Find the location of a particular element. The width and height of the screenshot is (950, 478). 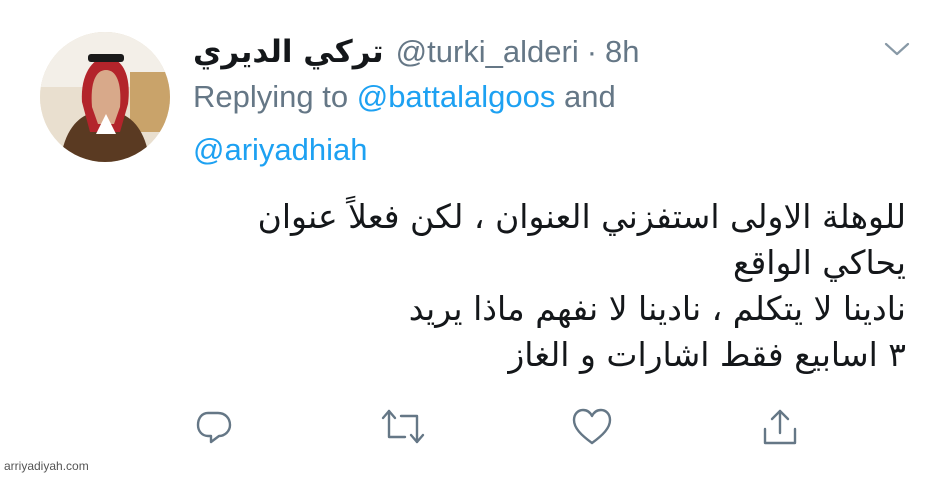

replying-prefix: Replying to is located at coordinates (271, 96).